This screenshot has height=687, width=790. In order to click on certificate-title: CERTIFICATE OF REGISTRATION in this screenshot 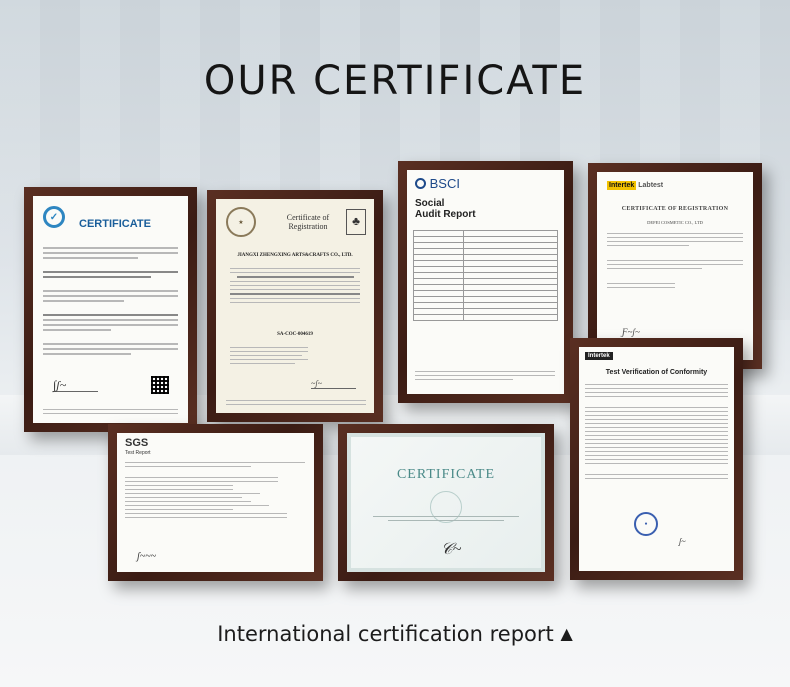, I will do `click(675, 209)`.